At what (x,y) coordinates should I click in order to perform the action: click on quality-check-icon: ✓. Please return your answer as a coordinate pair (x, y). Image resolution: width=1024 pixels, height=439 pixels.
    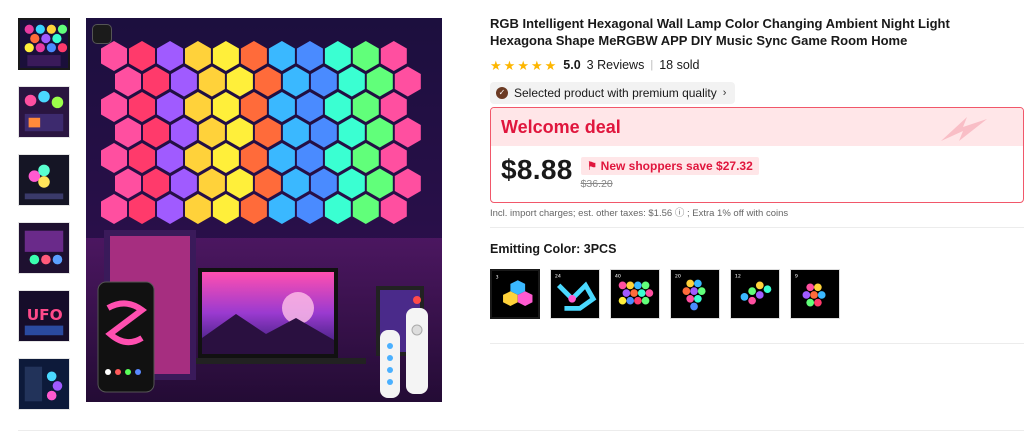
    Looking at the image, I should click on (502, 93).